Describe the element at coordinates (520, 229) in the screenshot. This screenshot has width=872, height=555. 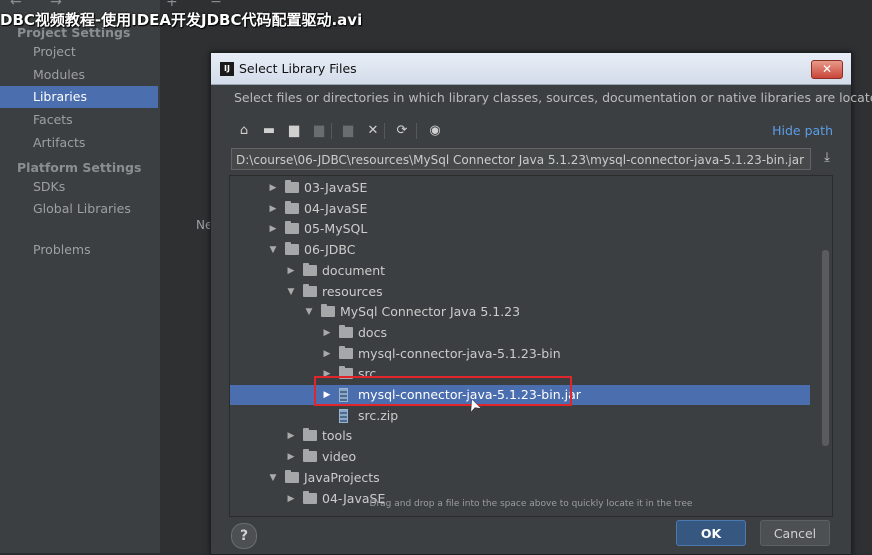
I see `tree-row-folder: ▶ 05-MySQL` at that location.